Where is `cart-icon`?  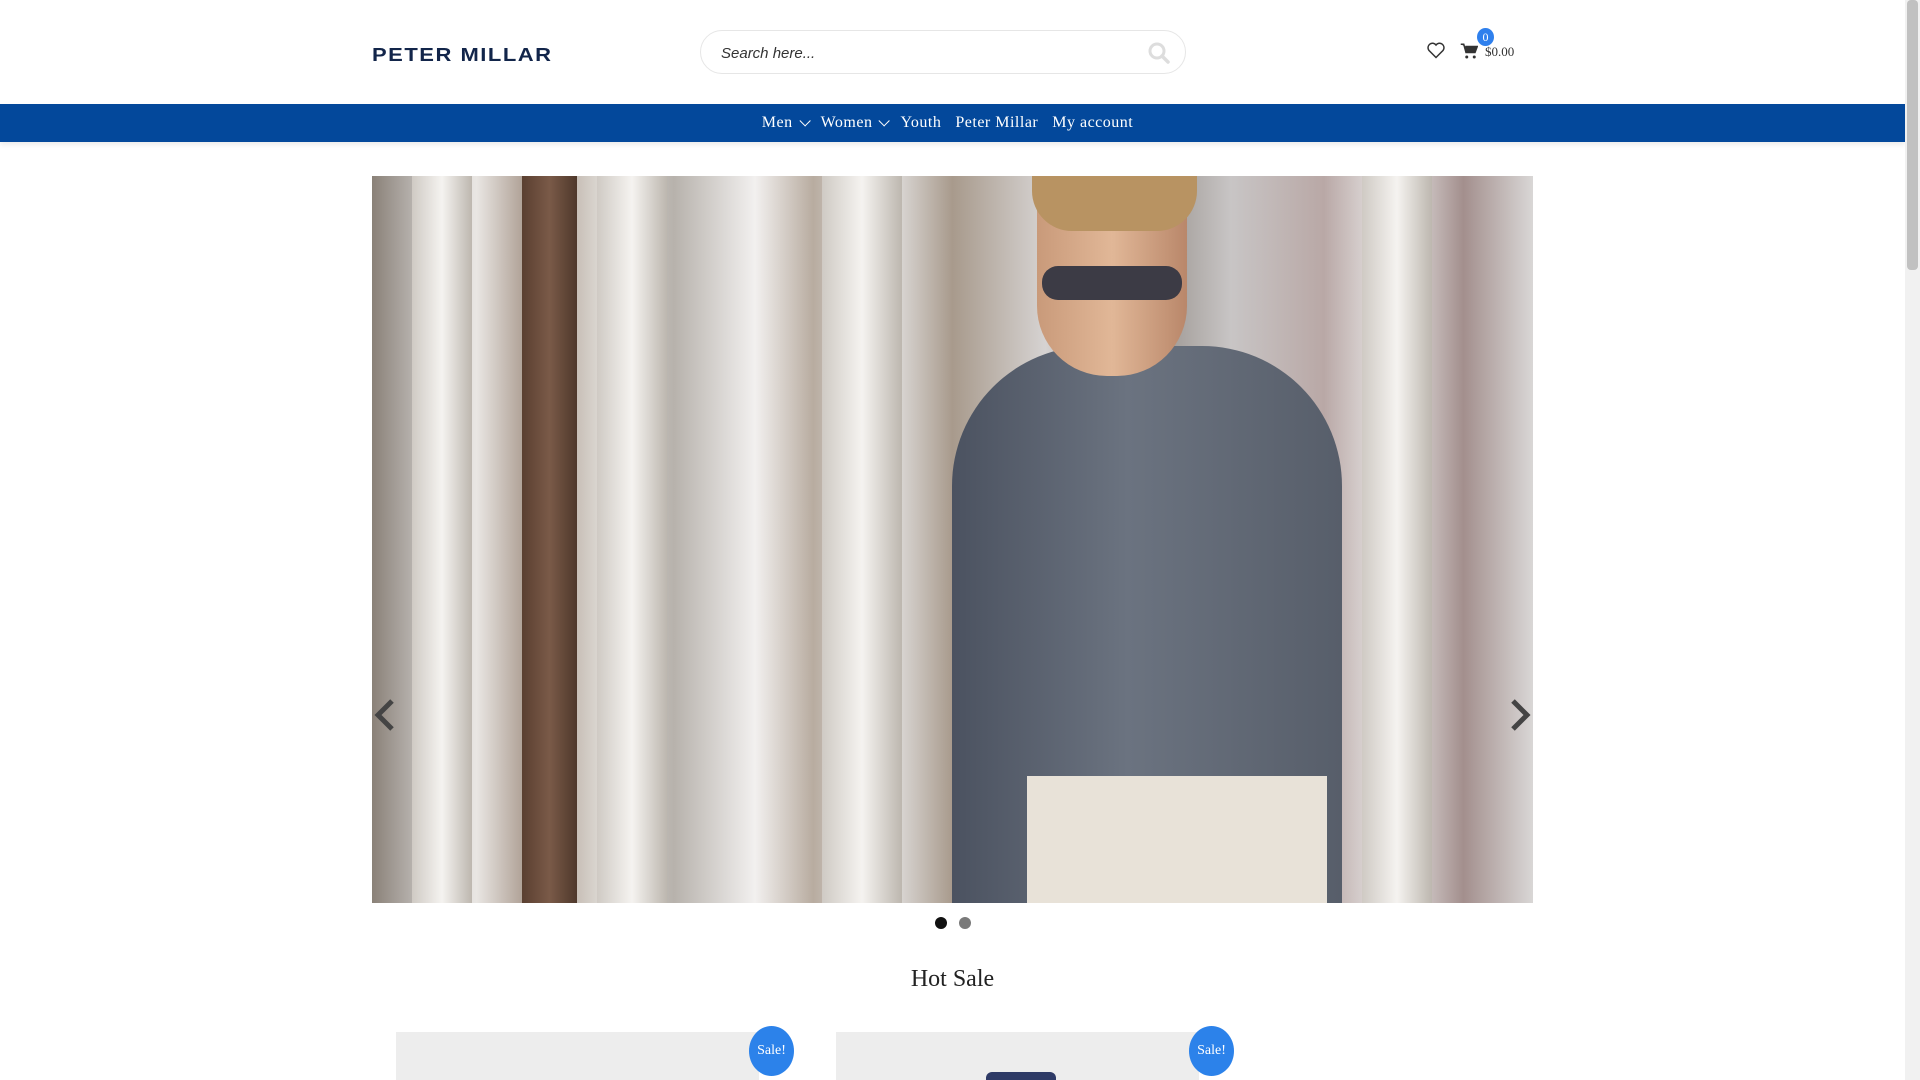 cart-icon is located at coordinates (1469, 51).